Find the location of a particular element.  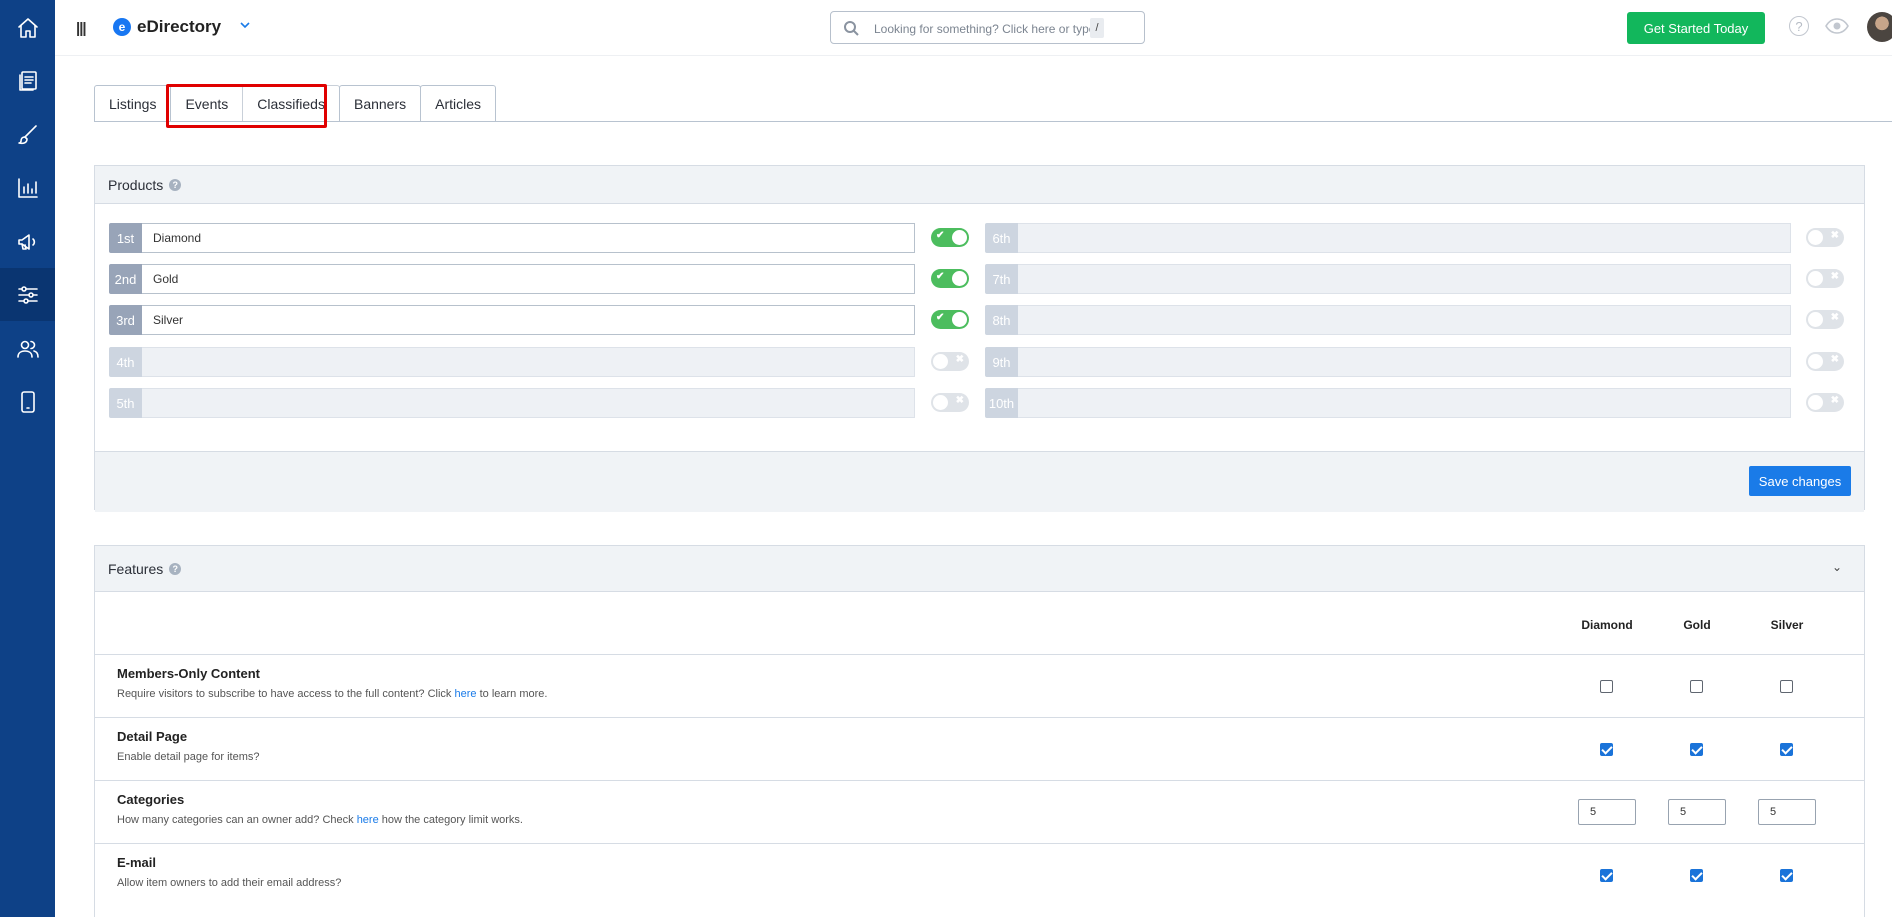

e-mail-checkbox-gold is located at coordinates (1696, 875).